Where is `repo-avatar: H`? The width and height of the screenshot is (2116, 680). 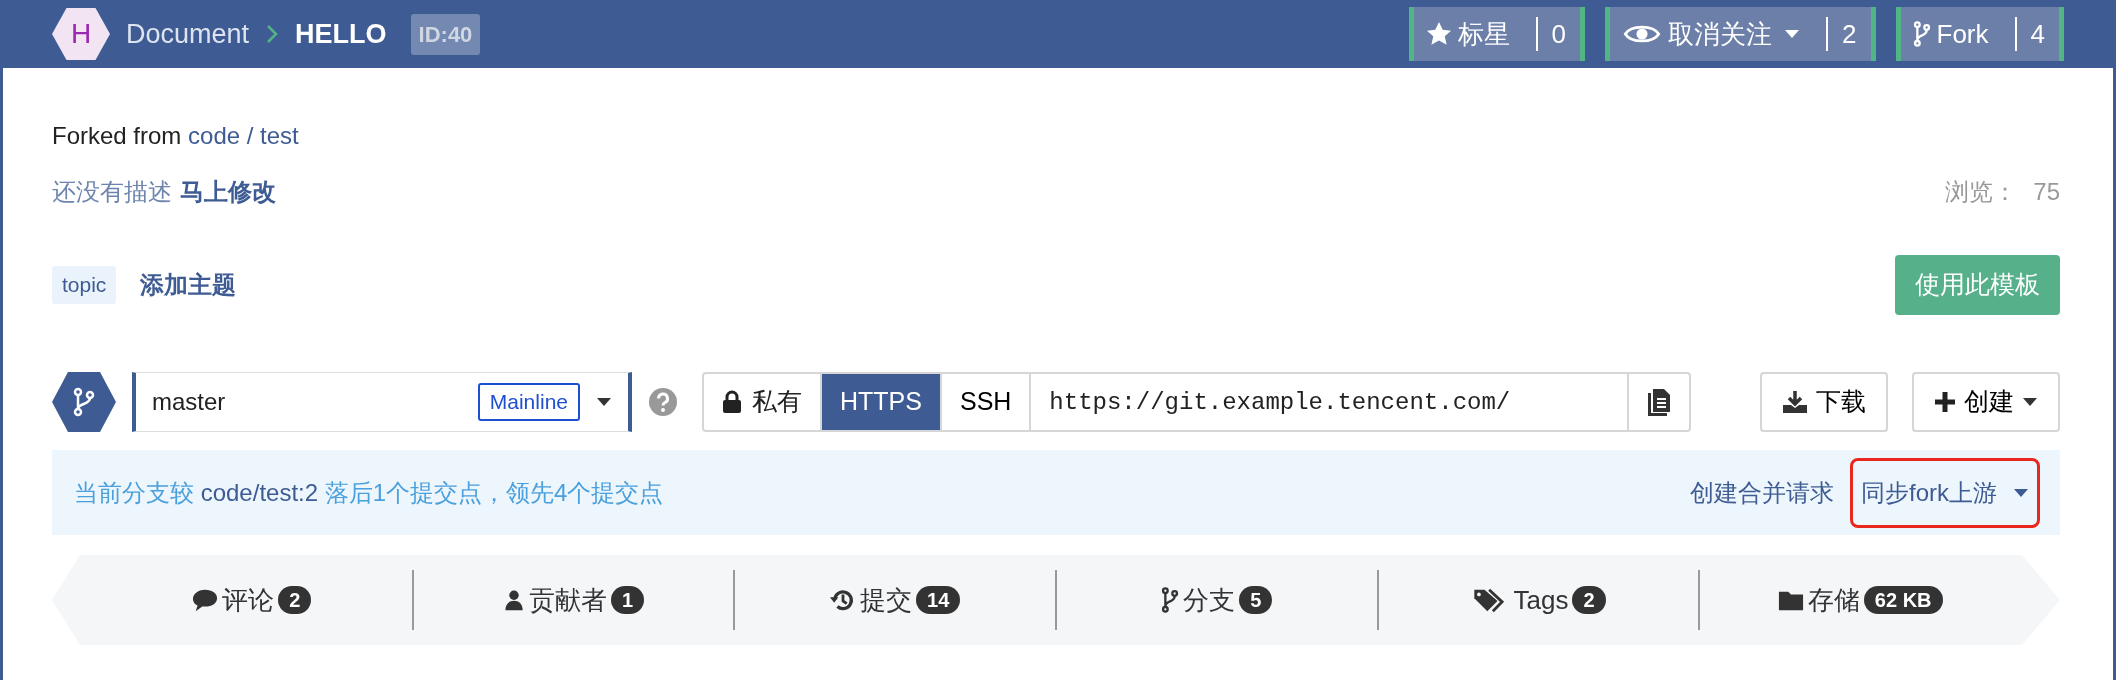 repo-avatar: H is located at coordinates (81, 34).